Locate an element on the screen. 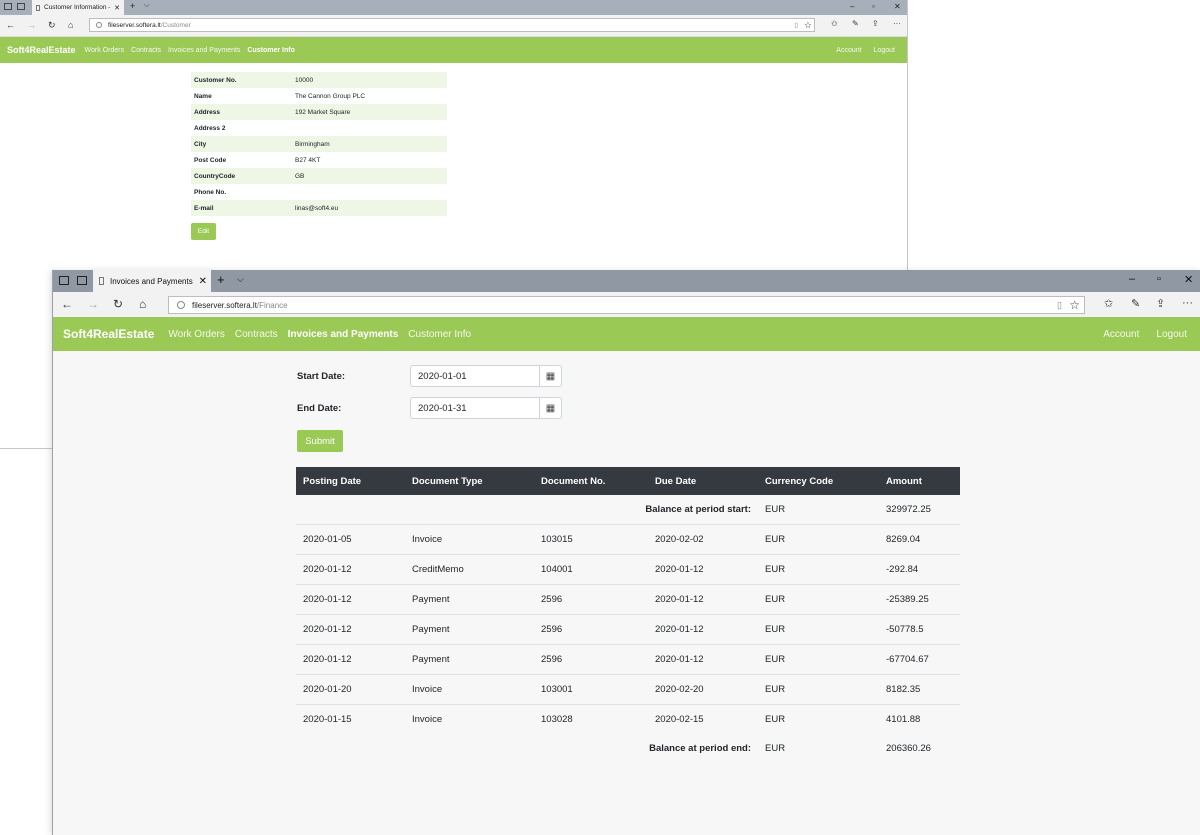 This screenshot has width=1200, height=835. url-field: fileserver.softera.lt/Customer ▯ ☆ is located at coordinates (452, 25).